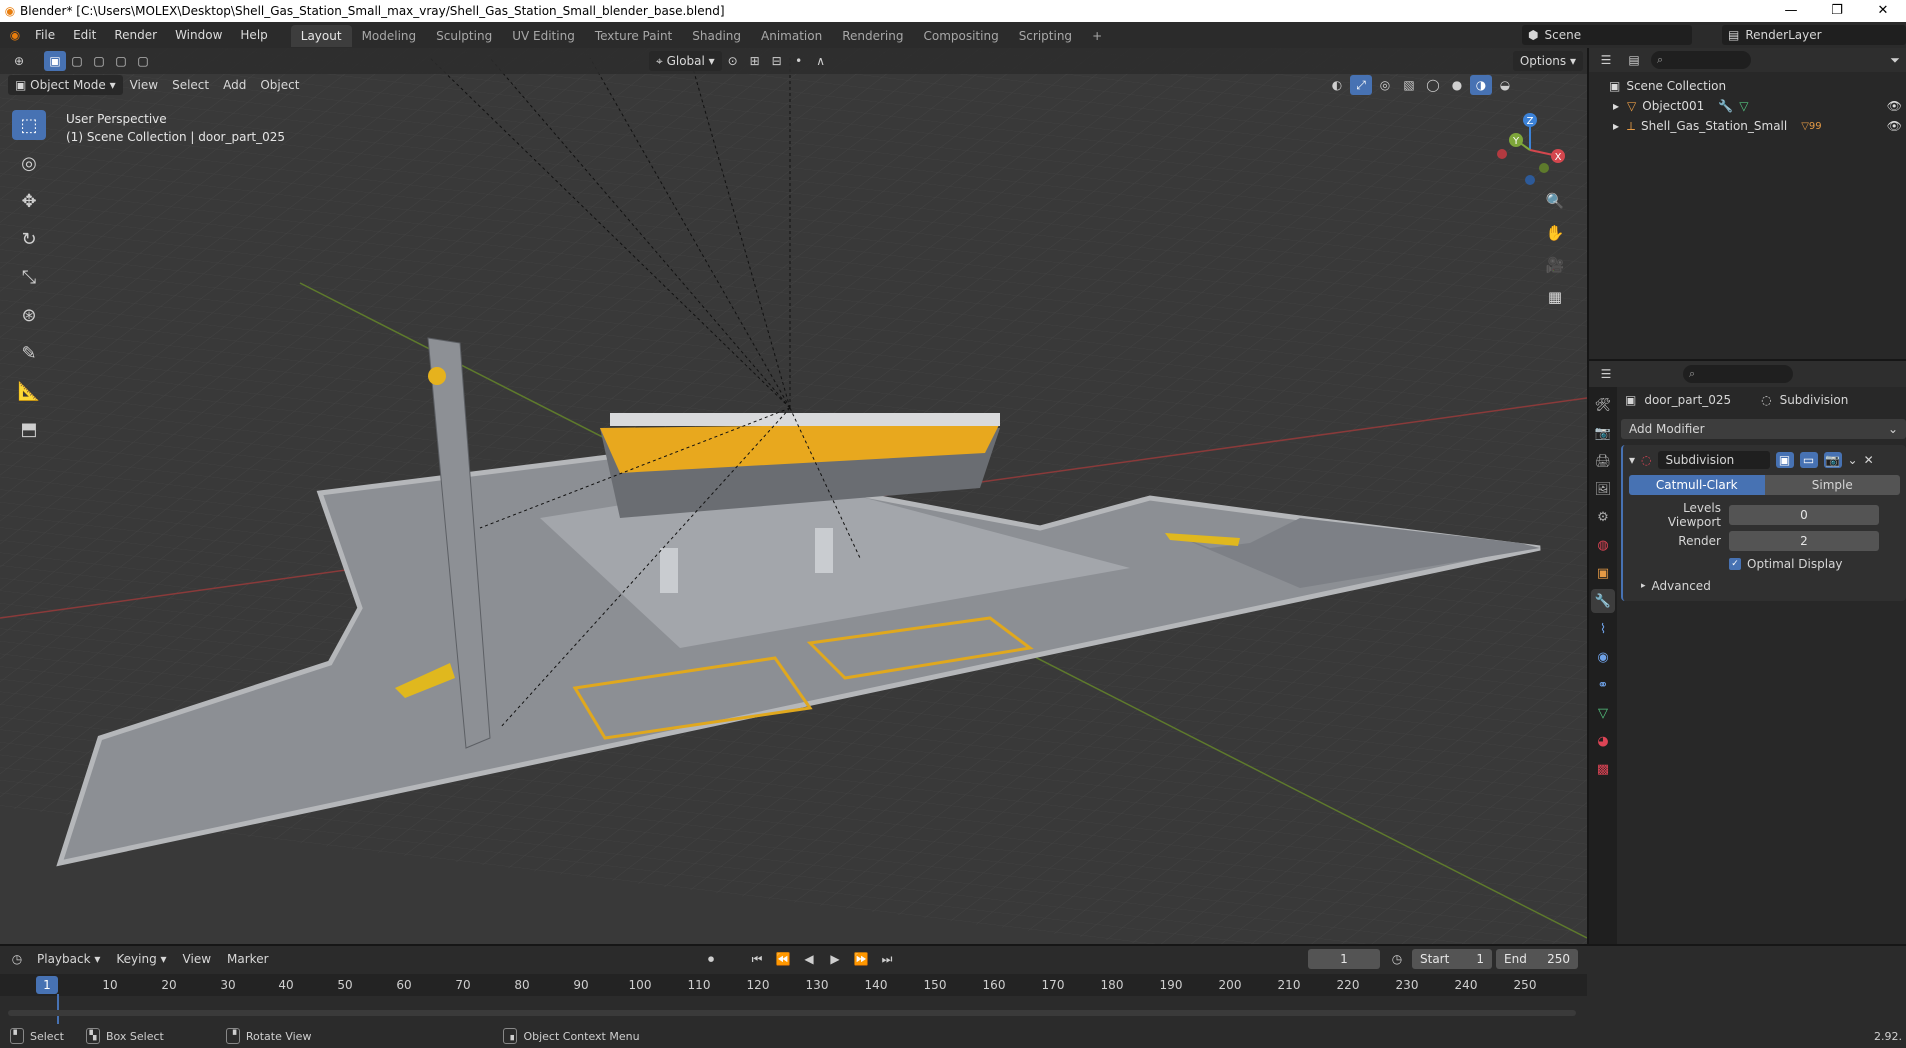  Describe the element at coordinates (1603, 713) in the screenshot. I see `data-tab-icon: ▽` at that location.